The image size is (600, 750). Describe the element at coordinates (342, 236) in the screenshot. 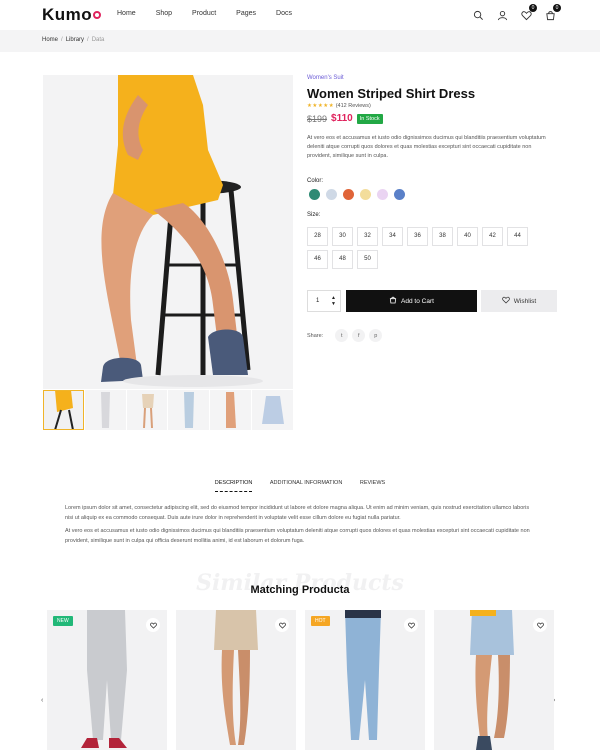

I see `size-option: 30` at that location.